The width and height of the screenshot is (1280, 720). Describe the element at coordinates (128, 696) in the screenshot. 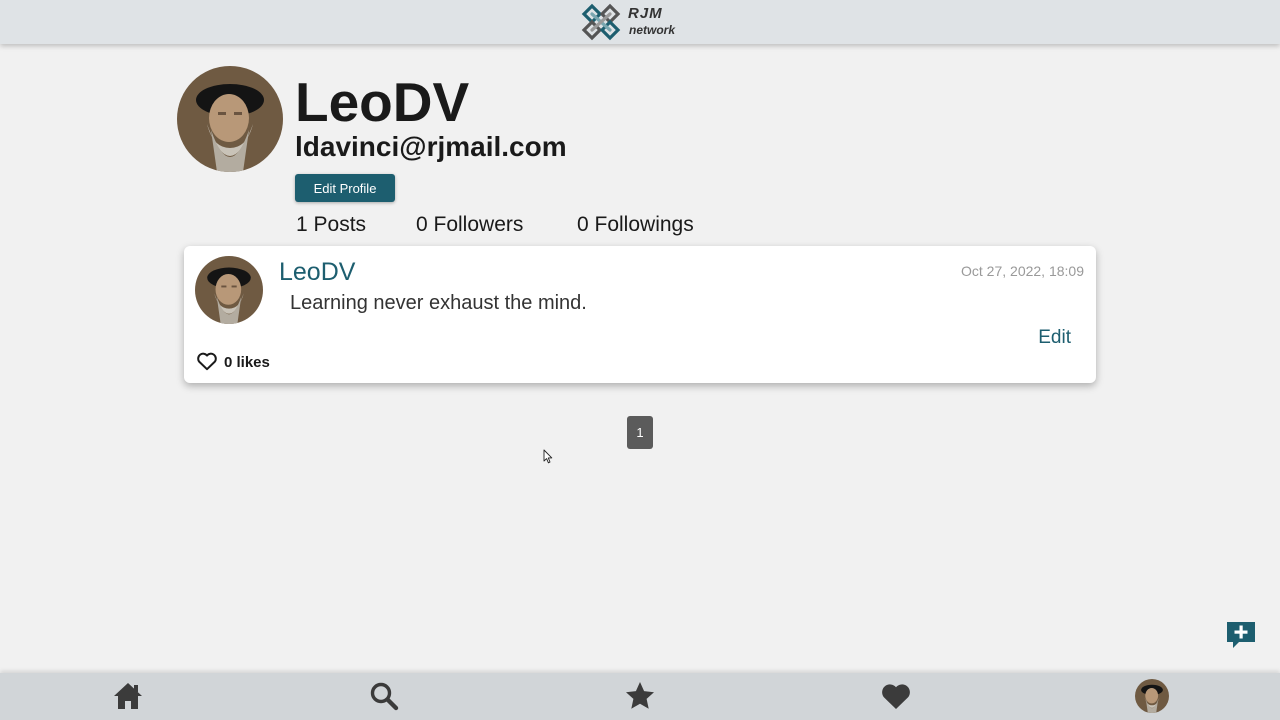

I see `home-icon` at that location.